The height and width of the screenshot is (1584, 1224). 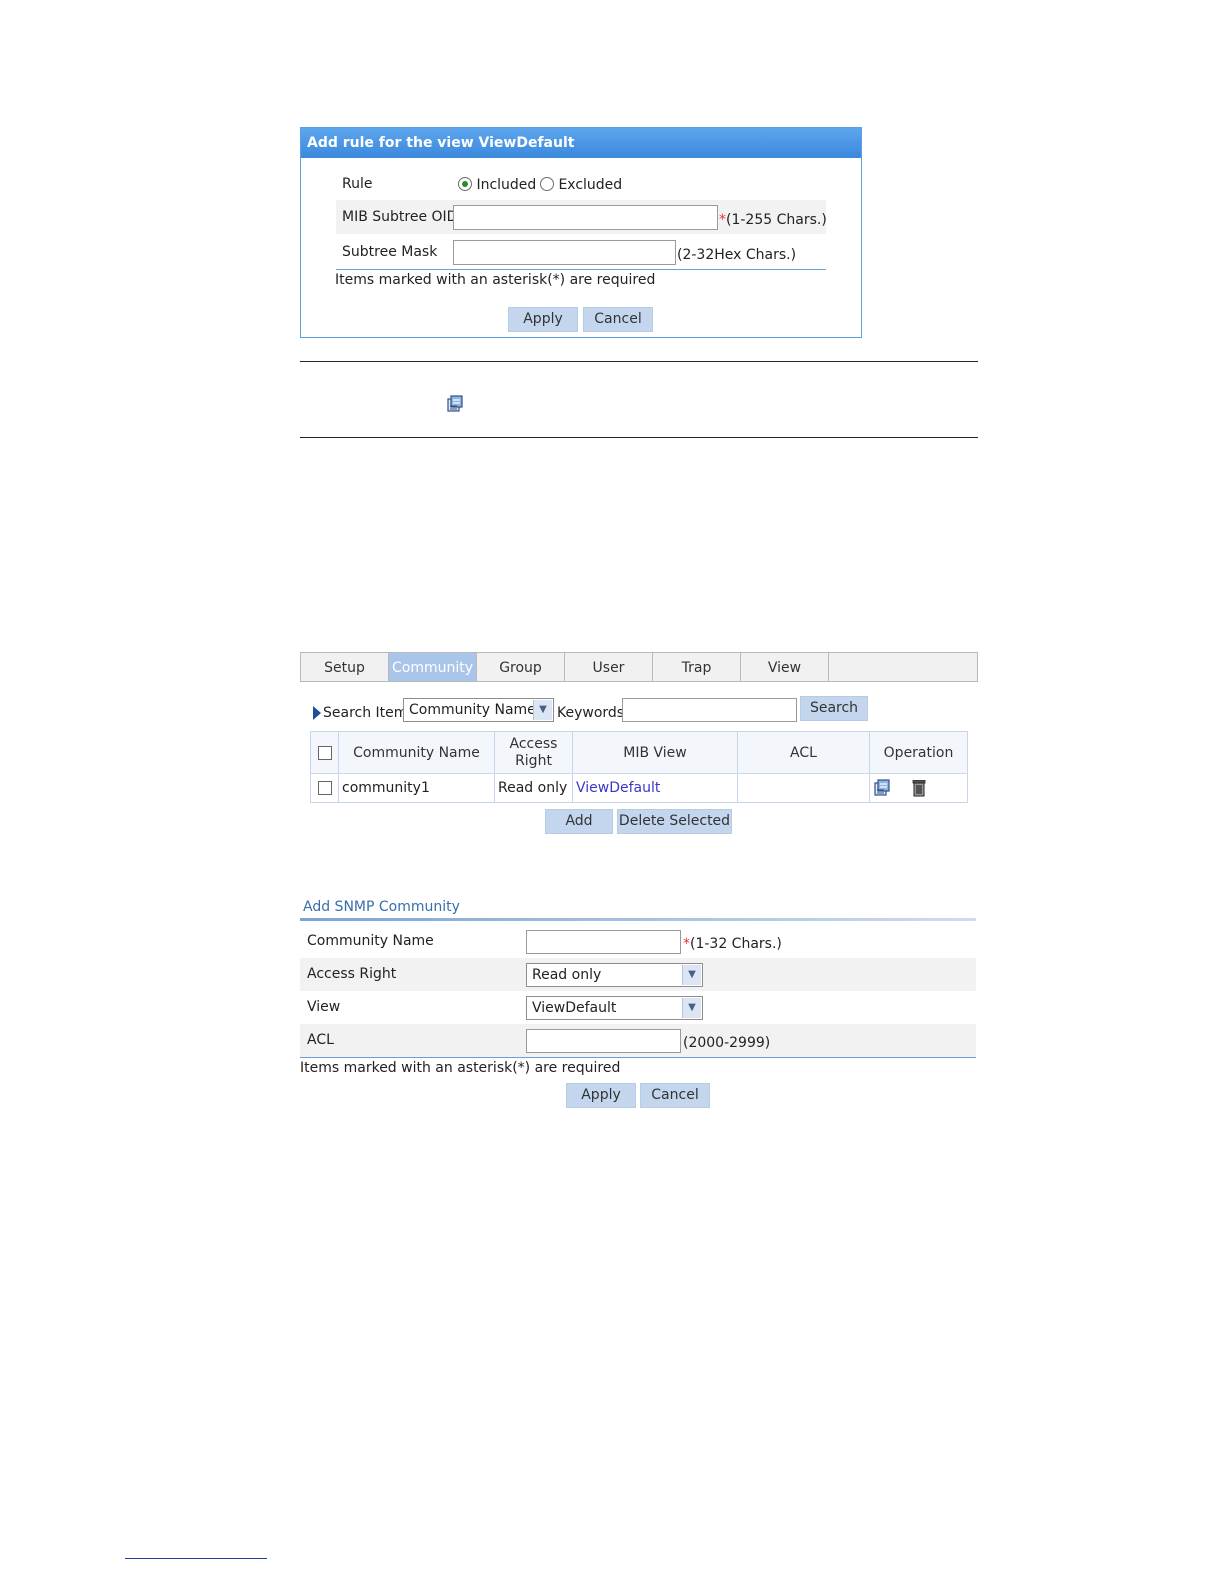 I want to click on rule-label: Rule, so click(x=357, y=184).